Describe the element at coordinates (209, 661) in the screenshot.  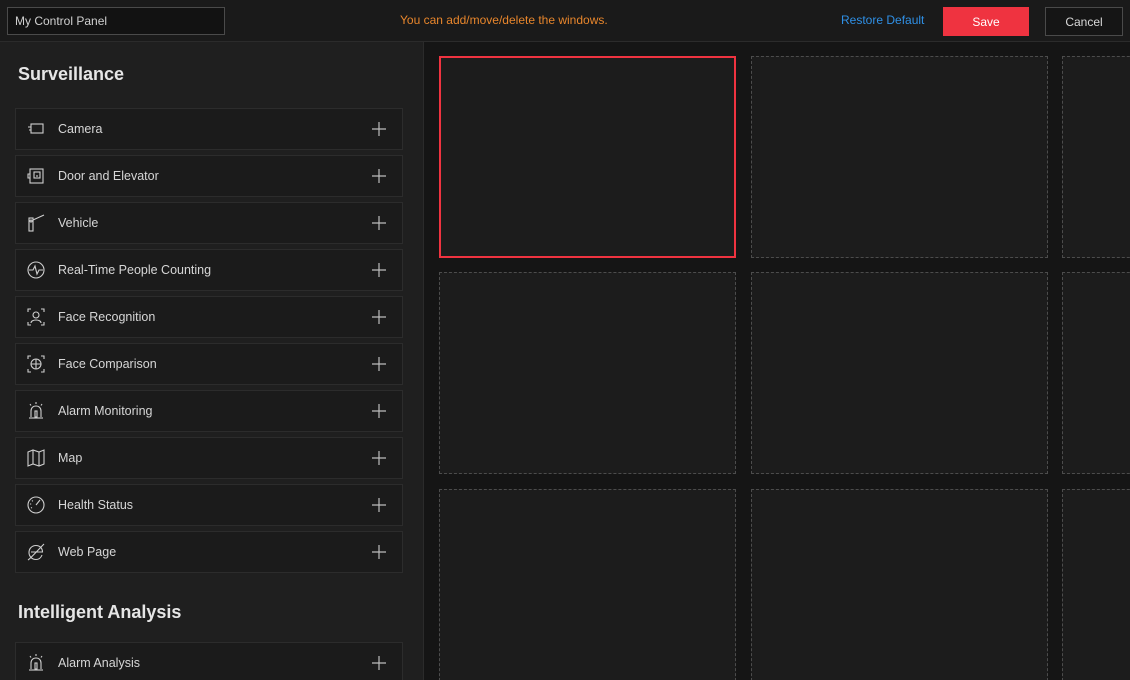
I see `widget-item-alarm-analysis: Alarm Analysis` at that location.